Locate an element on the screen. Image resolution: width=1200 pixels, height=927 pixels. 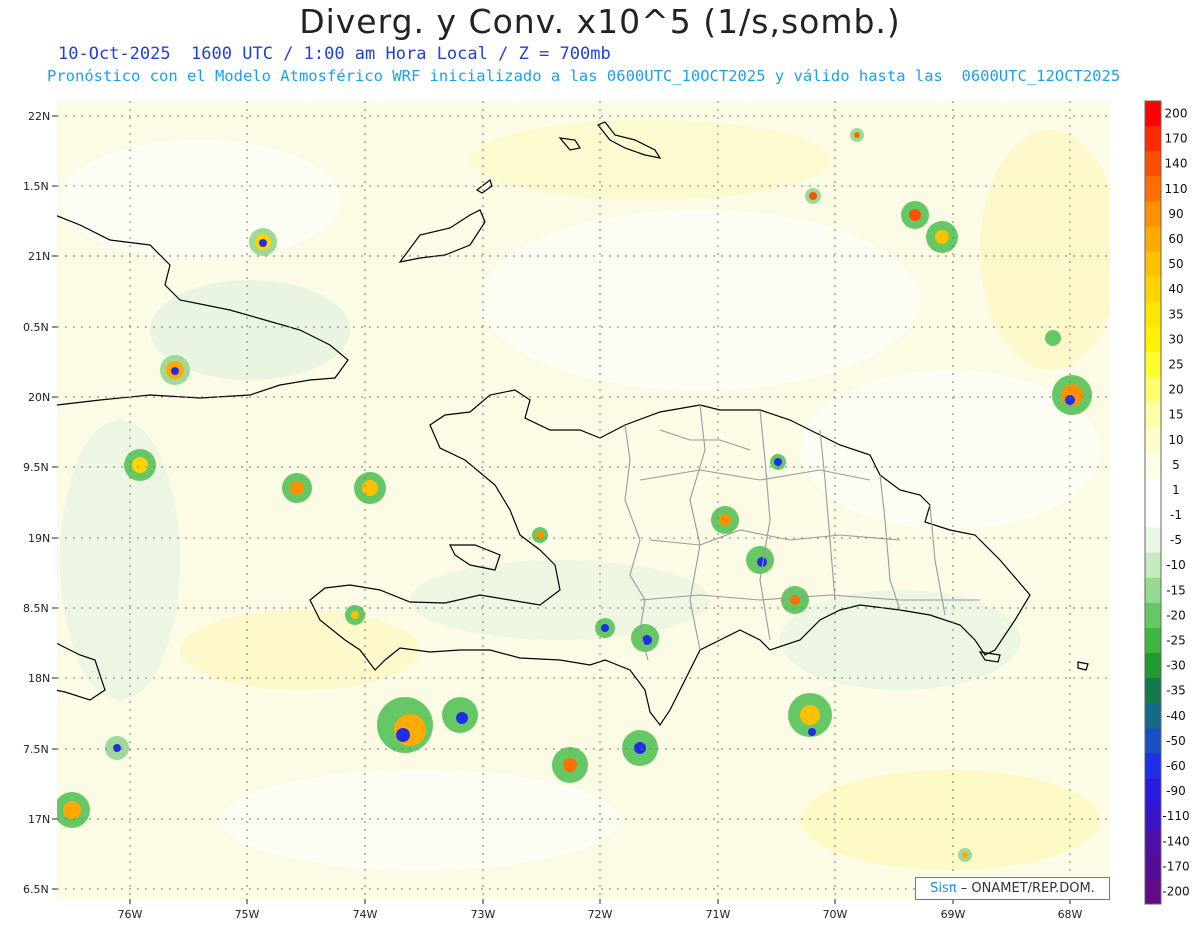
colorbar-label: -110 is located at coordinates (1175, 816).